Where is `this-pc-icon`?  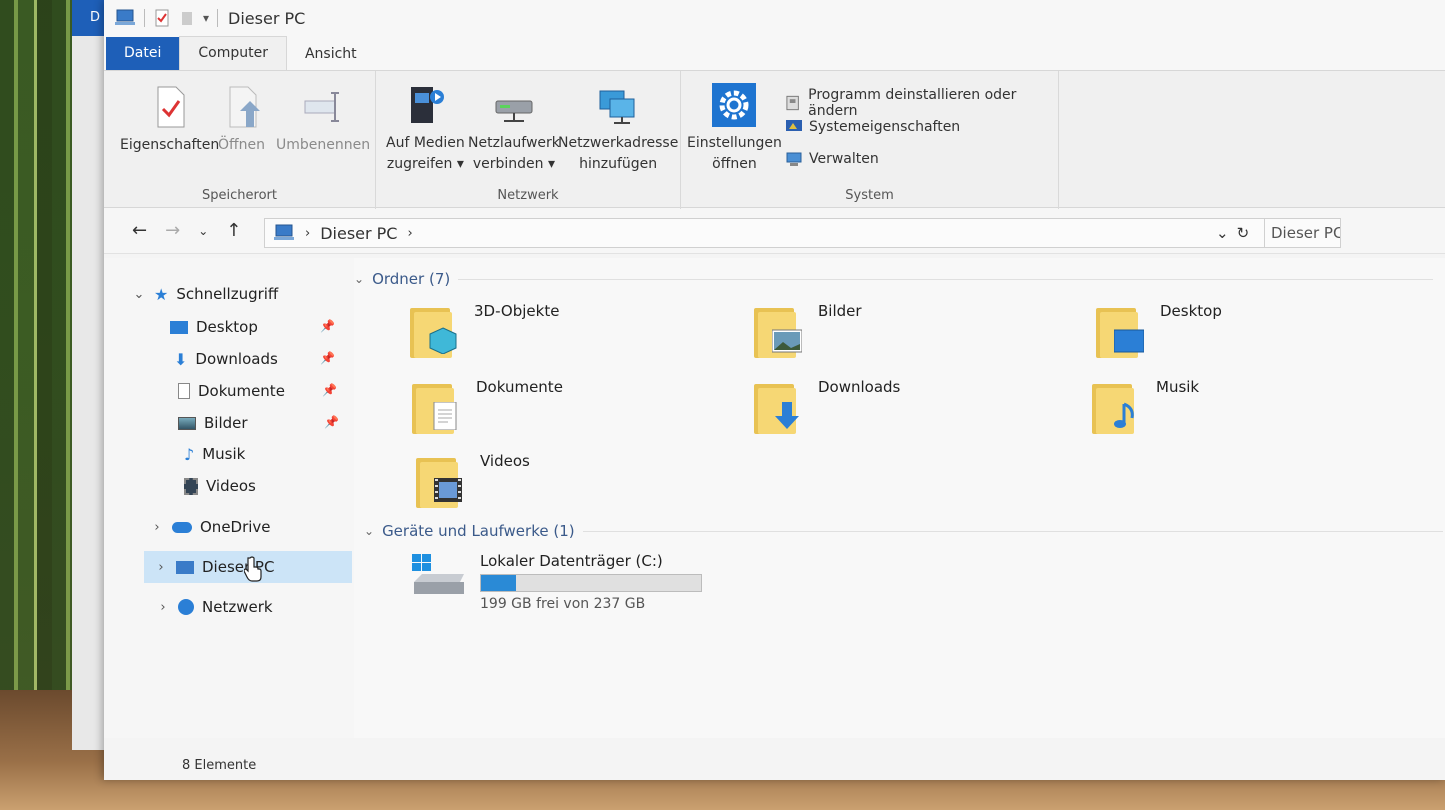 this-pc-icon is located at coordinates (185, 567).